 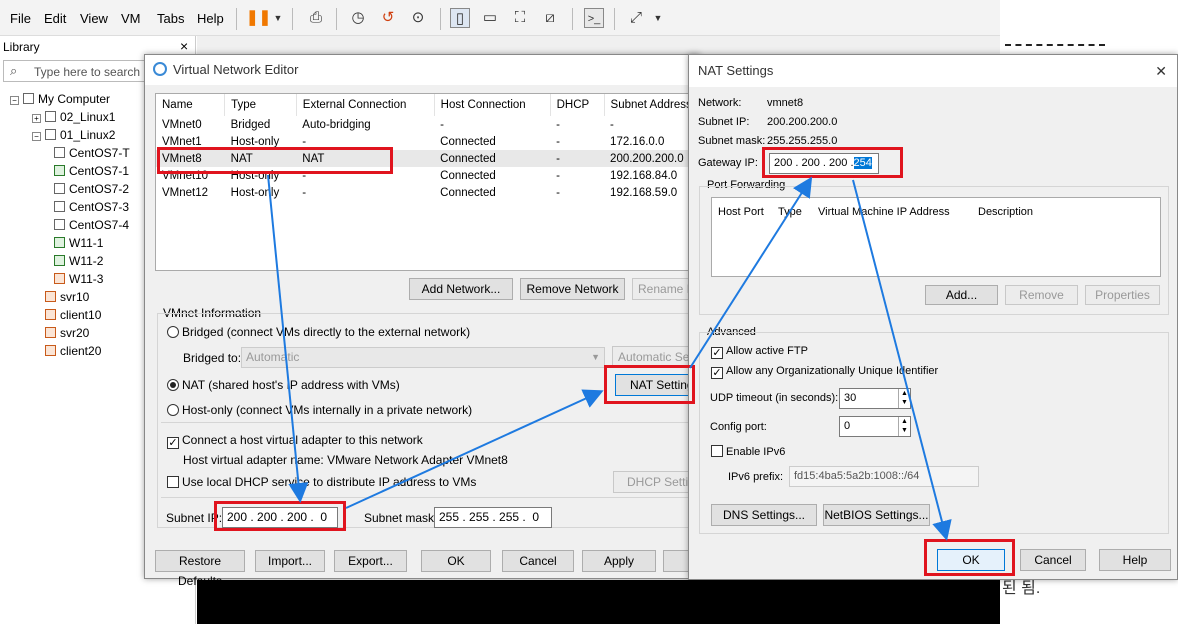 I want to click on arrow-vmnet8-to-subnet, so click(x=288, y=338).